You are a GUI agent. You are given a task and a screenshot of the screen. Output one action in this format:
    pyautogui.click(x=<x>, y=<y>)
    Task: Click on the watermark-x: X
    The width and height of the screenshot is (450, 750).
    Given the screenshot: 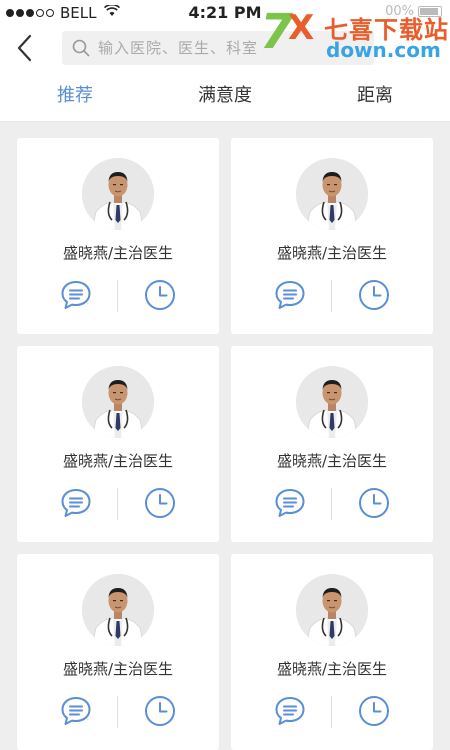 What is the action you would take?
    pyautogui.click(x=301, y=28)
    